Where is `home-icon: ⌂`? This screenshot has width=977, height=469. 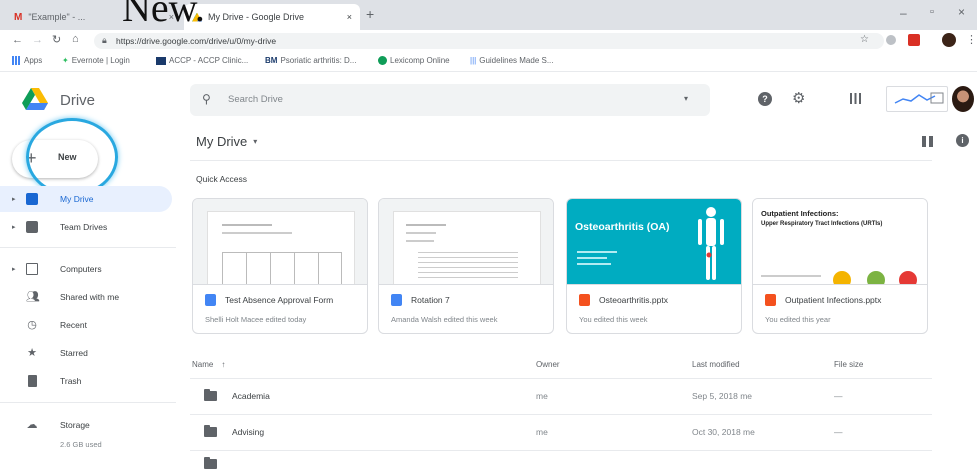
home-icon: ⌂ is located at coordinates (75, 39).